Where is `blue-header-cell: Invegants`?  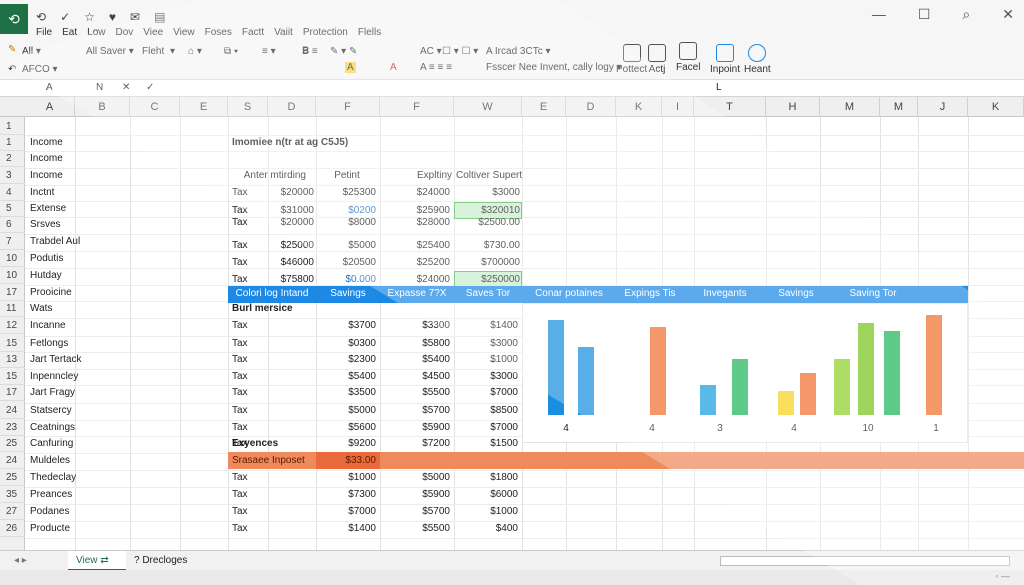
blue-header-cell: Invegants is located at coordinates (725, 294).